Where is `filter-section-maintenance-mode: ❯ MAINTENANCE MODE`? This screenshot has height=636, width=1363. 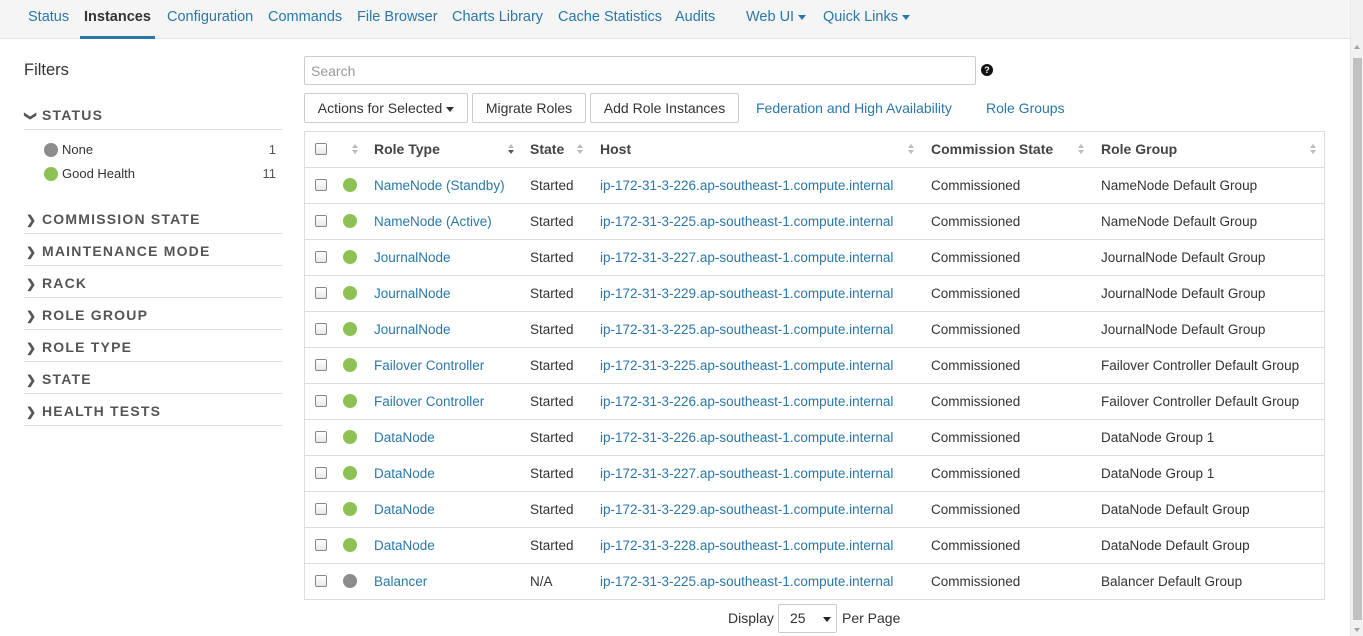
filter-section-maintenance-mode: ❯ MAINTENANCE MODE is located at coordinates (153, 254).